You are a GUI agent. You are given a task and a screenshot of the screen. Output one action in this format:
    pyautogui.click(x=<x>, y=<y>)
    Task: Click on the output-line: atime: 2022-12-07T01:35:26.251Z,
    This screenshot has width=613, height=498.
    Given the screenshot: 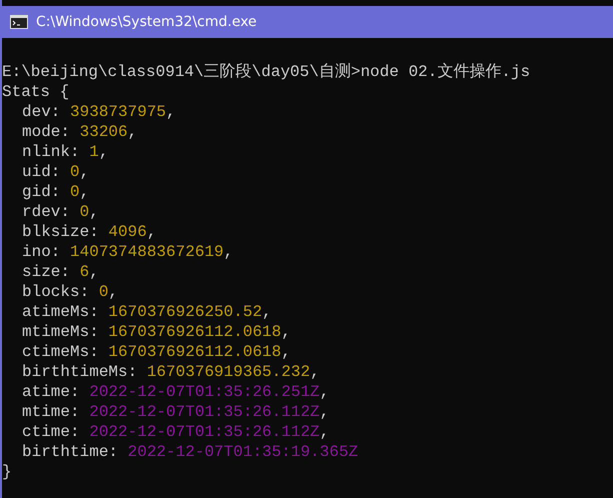 What is the action you would take?
    pyautogui.click(x=176, y=392)
    